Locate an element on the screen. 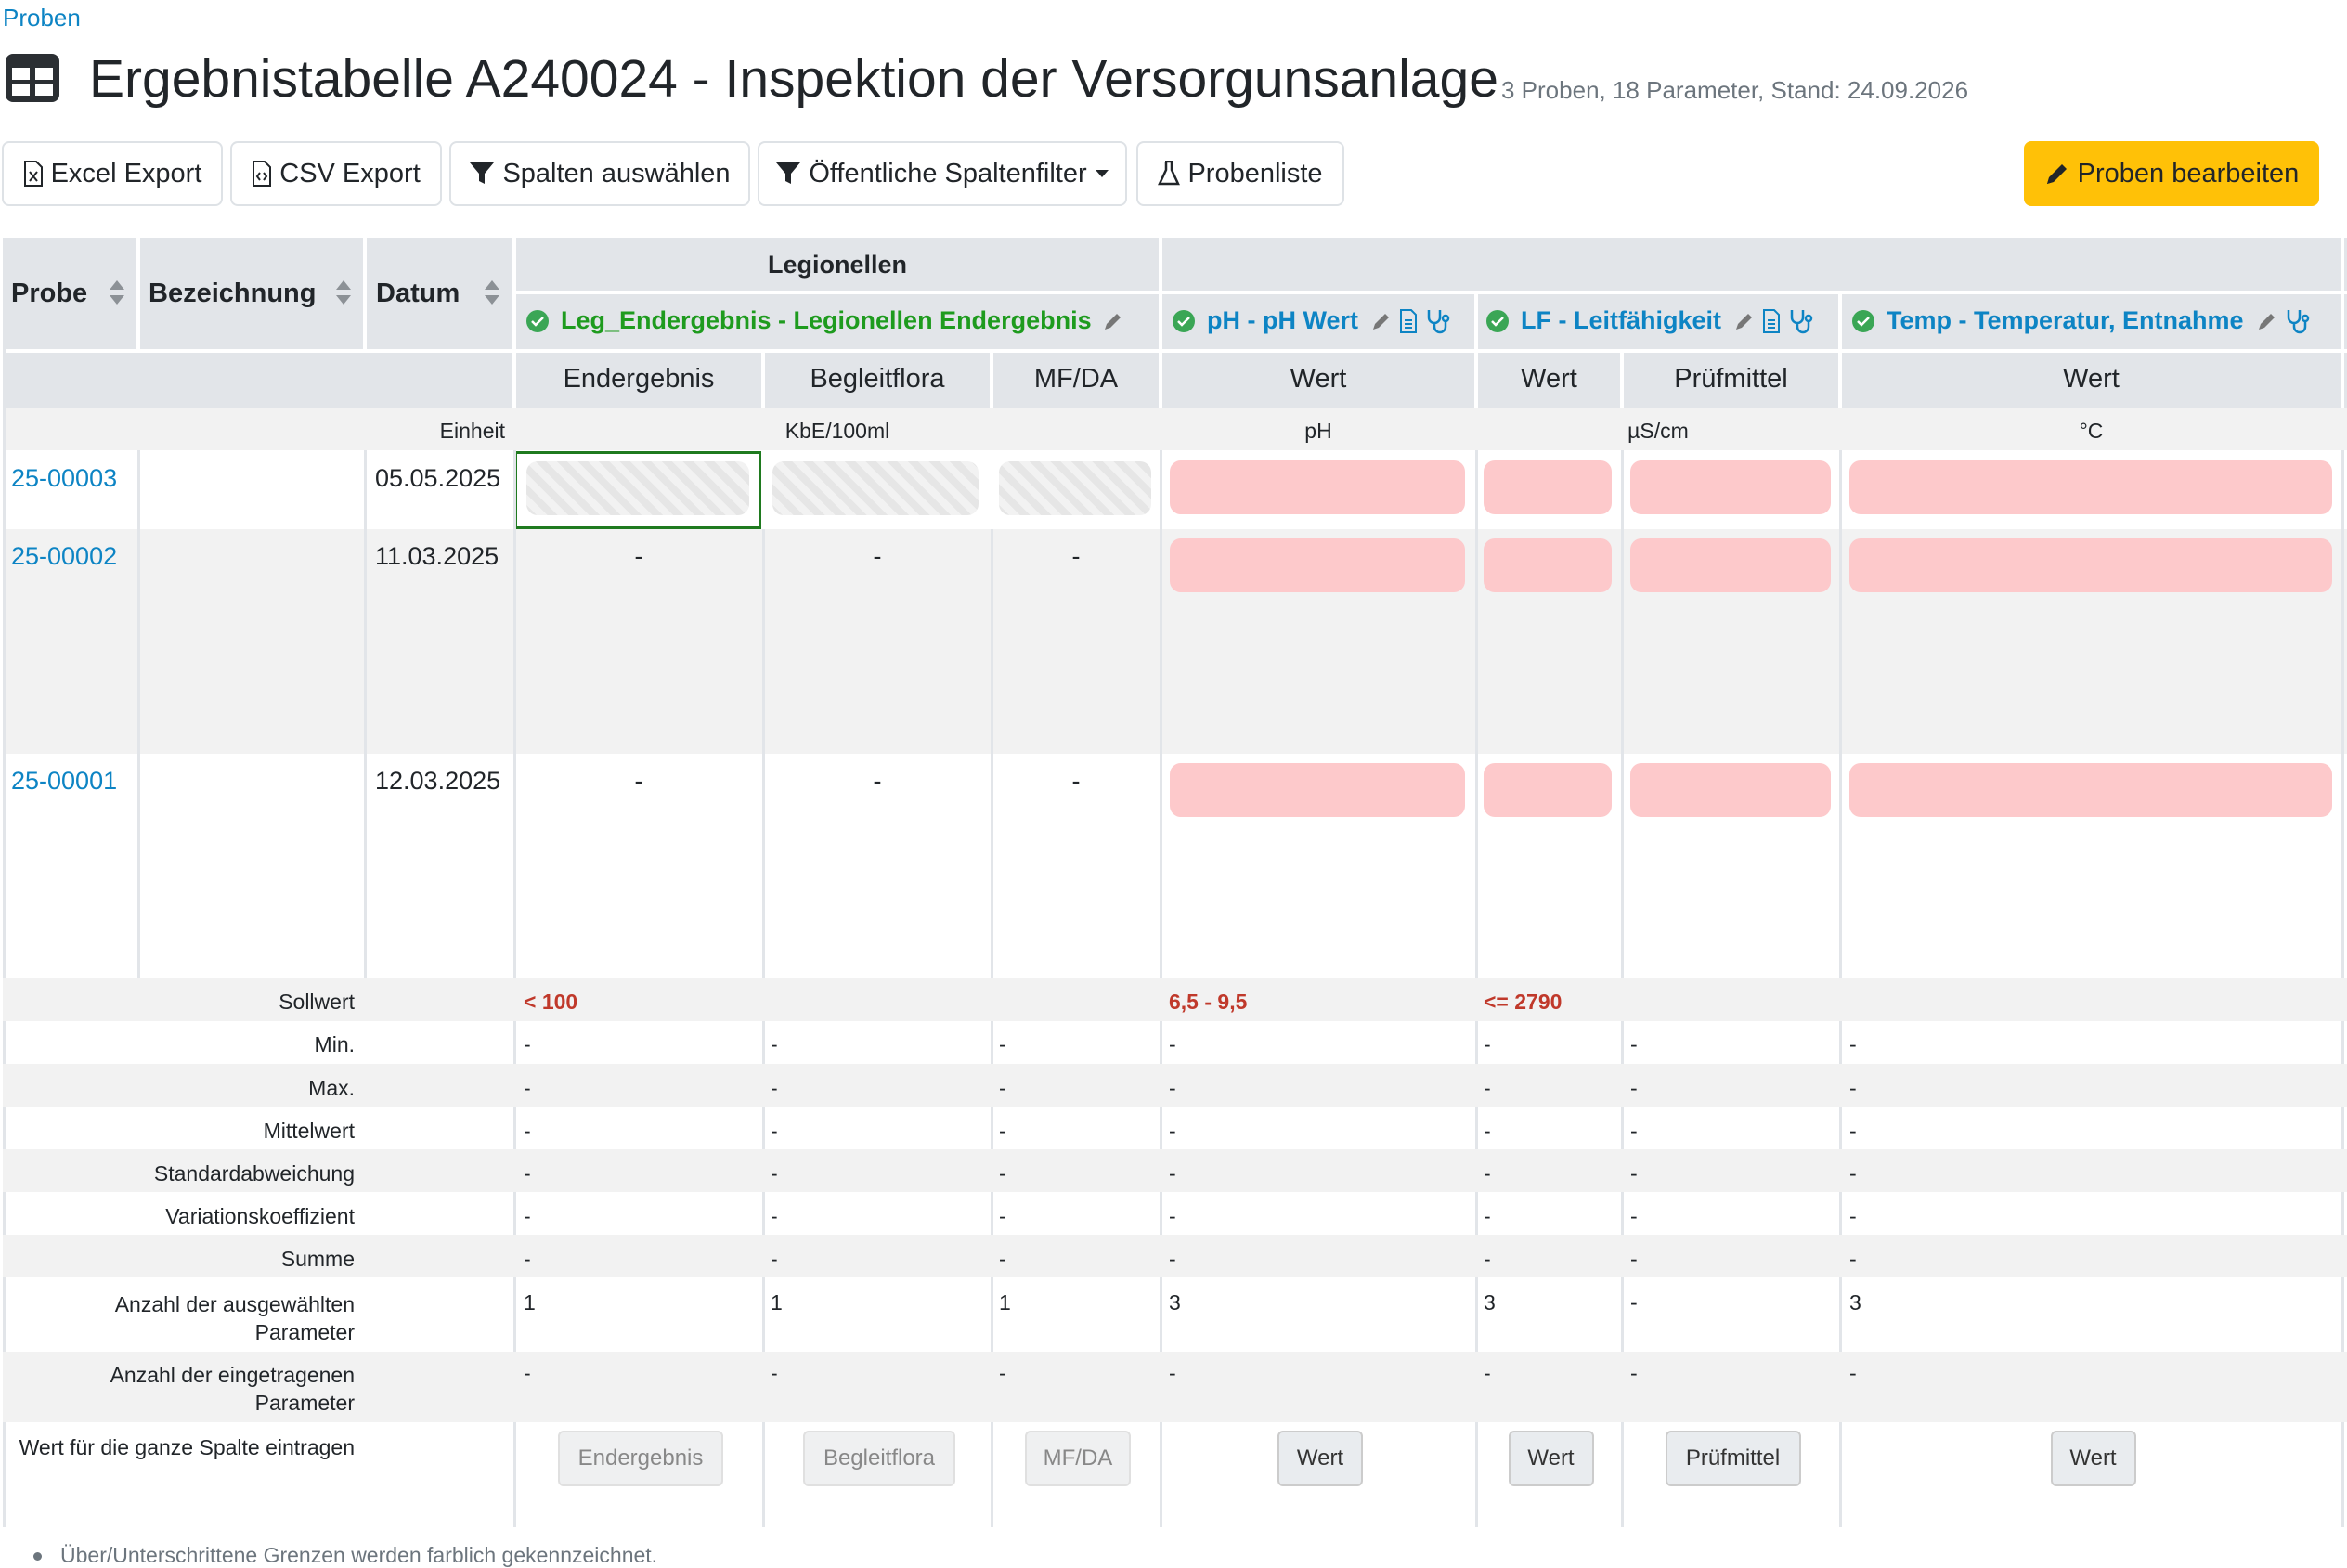  fill-column-button-temp-wert: Wert is located at coordinates (2093, 1458).